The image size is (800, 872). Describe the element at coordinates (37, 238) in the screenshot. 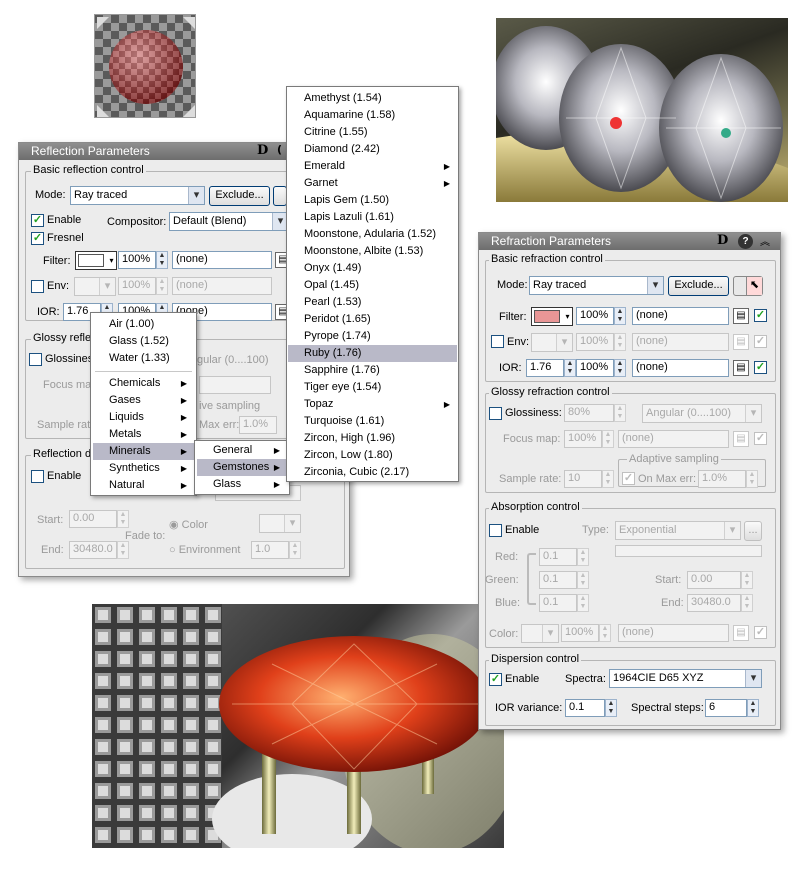

I see `fresnel-checkbox: ✓` at that location.